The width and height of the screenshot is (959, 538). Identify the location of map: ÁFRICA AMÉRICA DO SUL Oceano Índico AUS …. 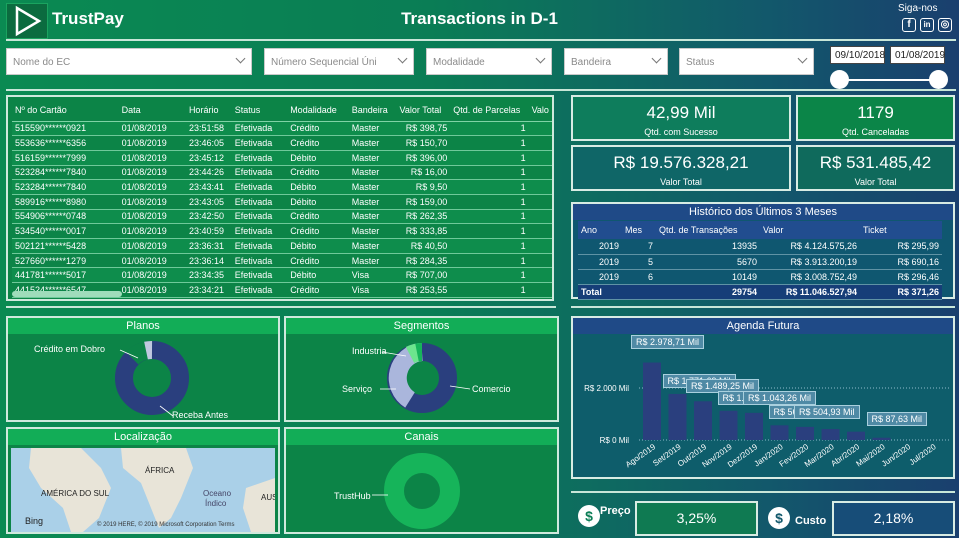
(143, 490).